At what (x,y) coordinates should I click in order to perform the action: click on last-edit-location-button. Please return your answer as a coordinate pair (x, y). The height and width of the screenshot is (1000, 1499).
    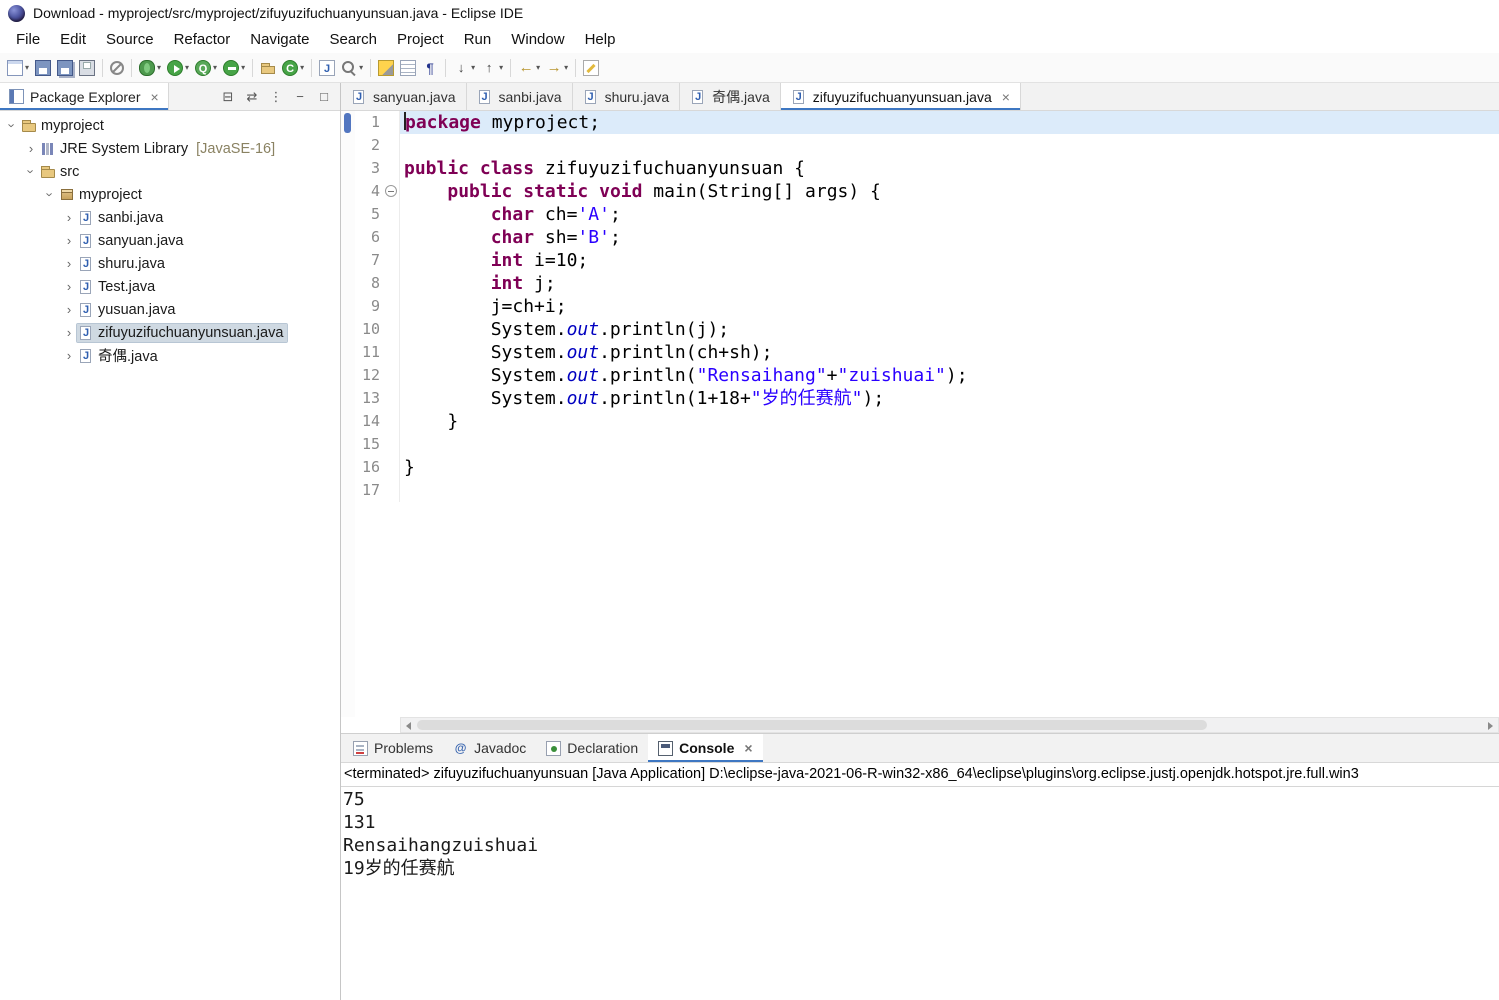
    Looking at the image, I should click on (591, 68).